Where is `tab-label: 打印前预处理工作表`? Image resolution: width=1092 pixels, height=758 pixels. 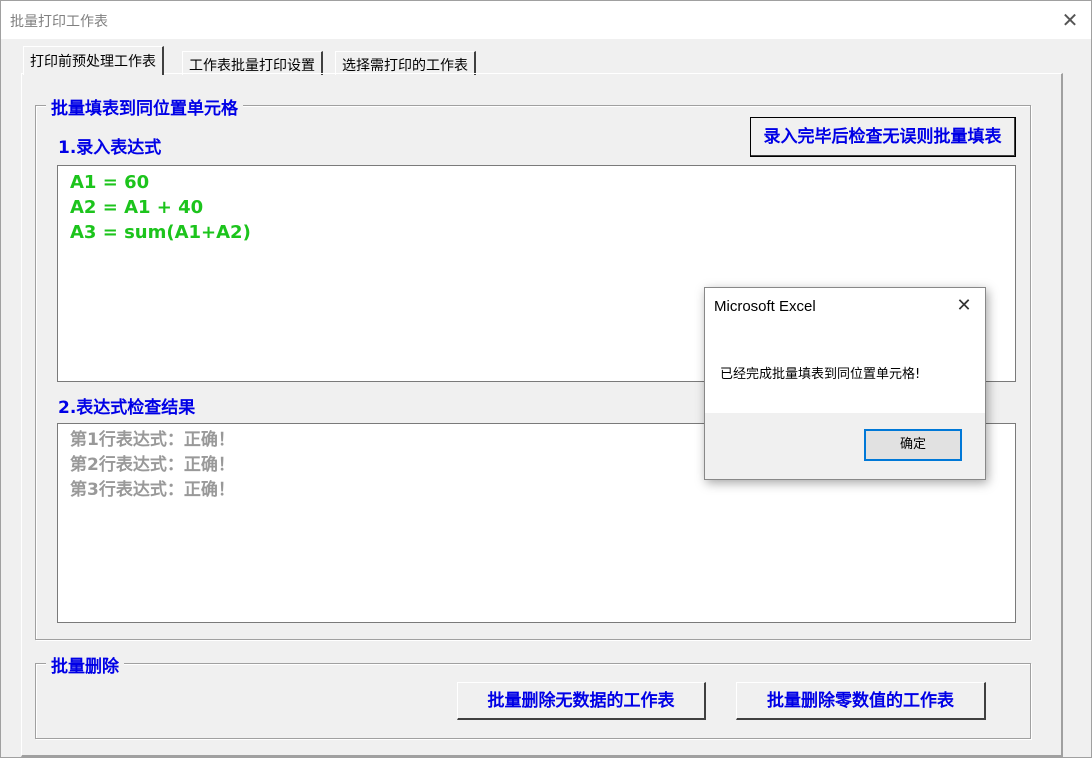 tab-label: 打印前预处理工作表 is located at coordinates (93, 62).